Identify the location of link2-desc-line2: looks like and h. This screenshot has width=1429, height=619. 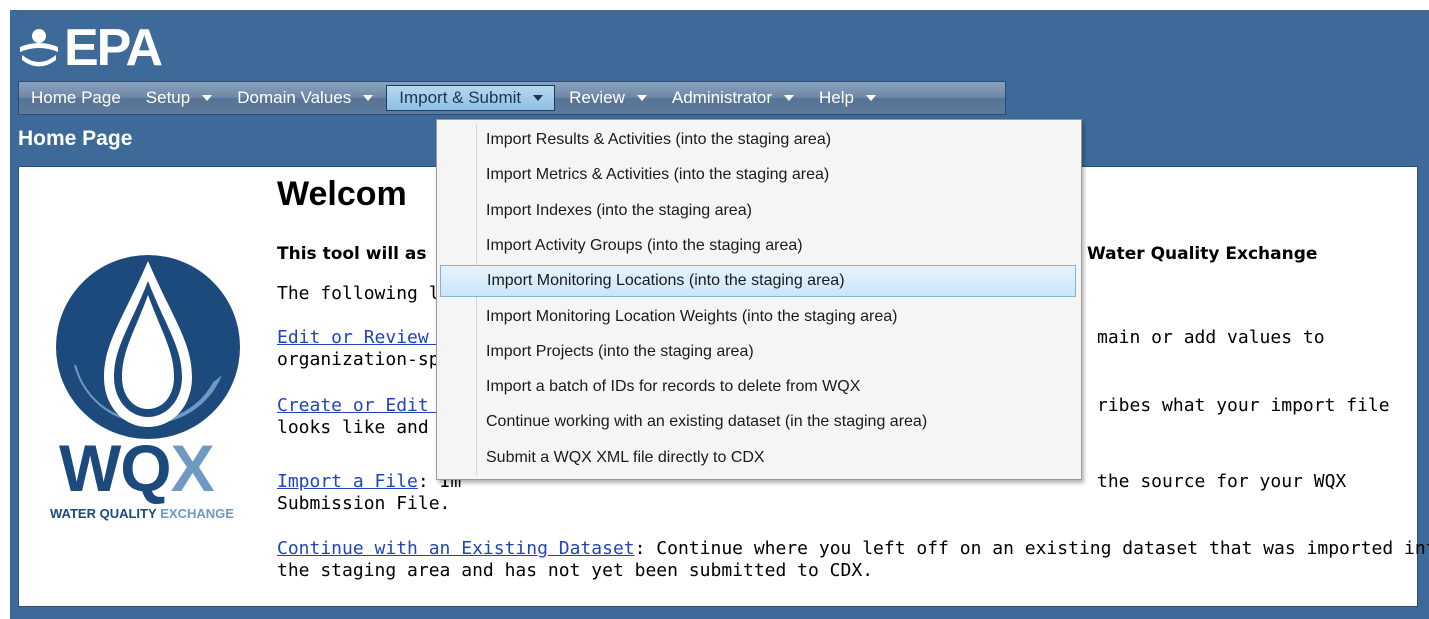
(364, 427).